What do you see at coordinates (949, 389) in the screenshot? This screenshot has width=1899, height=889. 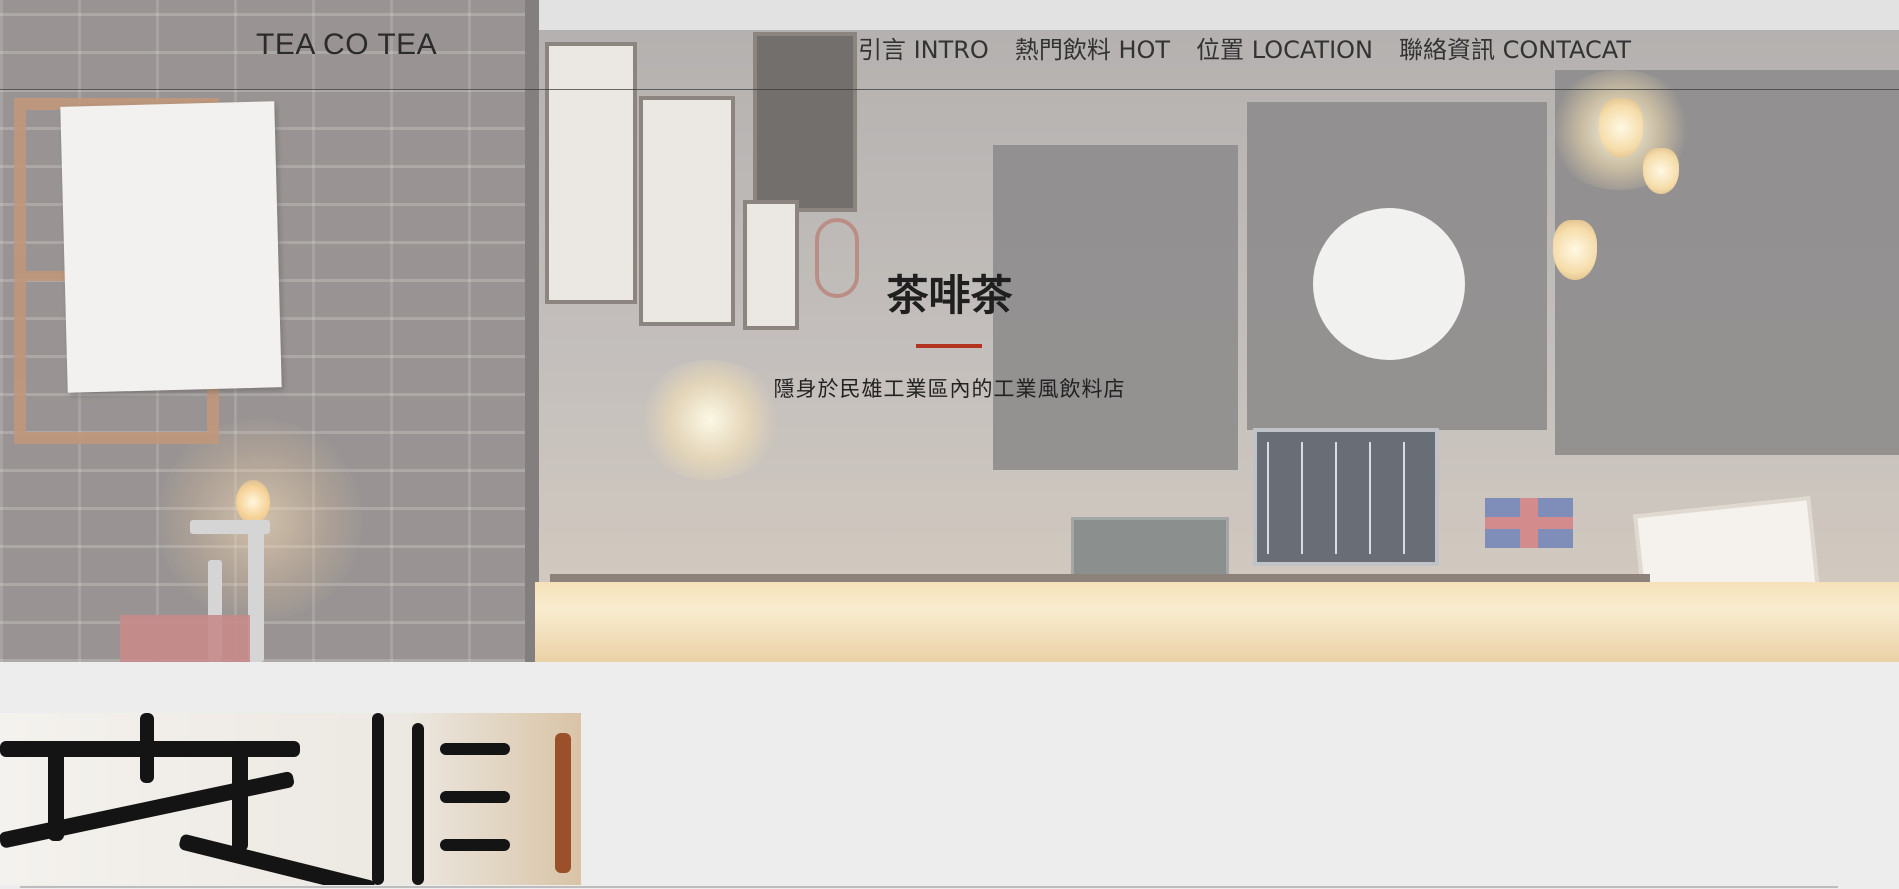 I see `hero-subtitle: 隱身於民雄工業區內的工業風飲料店` at bounding box center [949, 389].